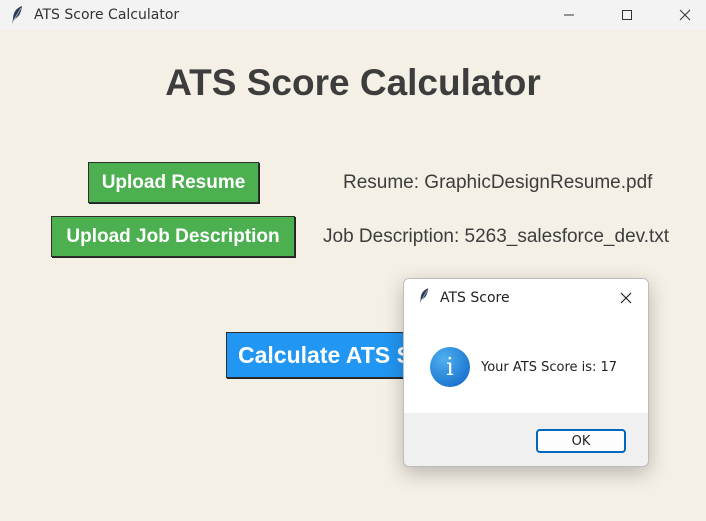 This screenshot has height=521, width=706. I want to click on ok-button: OK, so click(581, 441).